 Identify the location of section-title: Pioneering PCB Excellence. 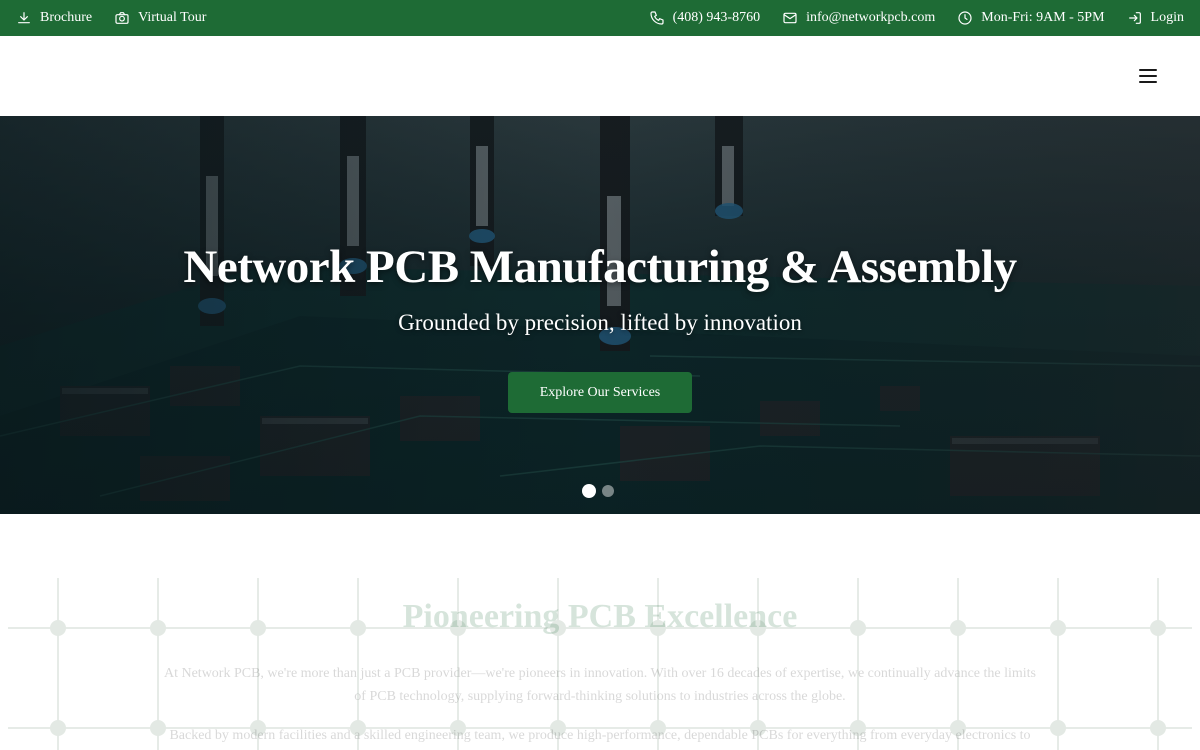
(600, 616).